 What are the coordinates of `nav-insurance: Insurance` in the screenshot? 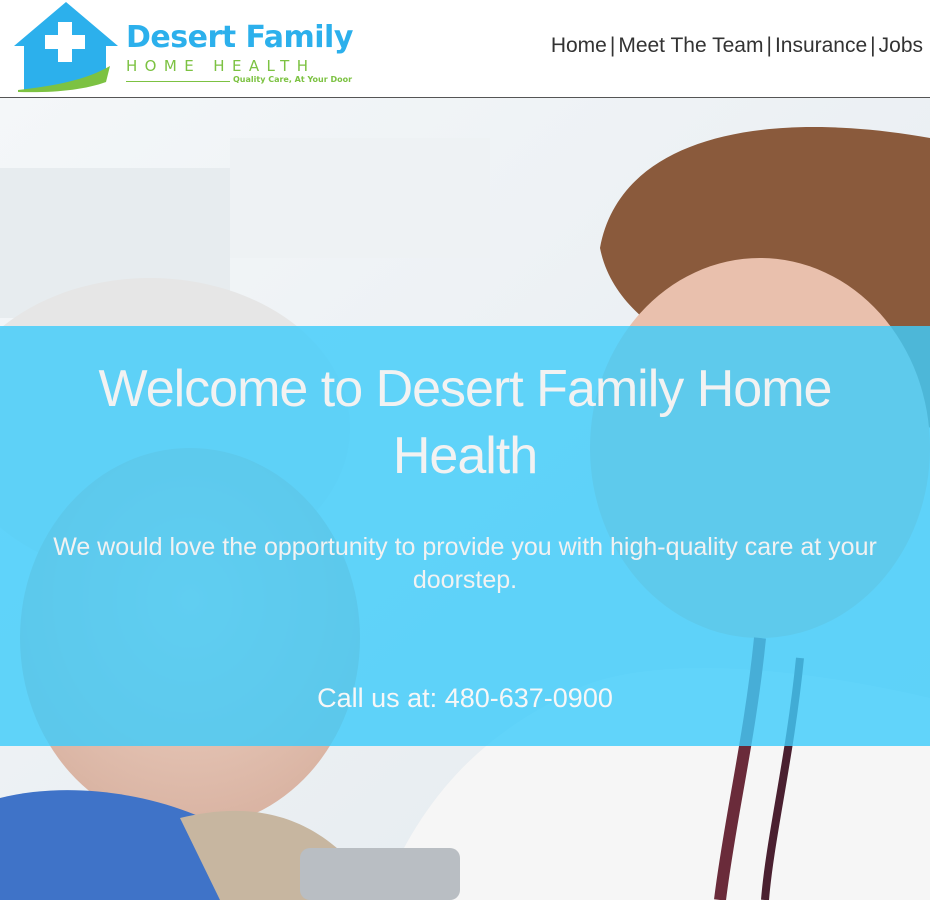 It's located at (821, 45).